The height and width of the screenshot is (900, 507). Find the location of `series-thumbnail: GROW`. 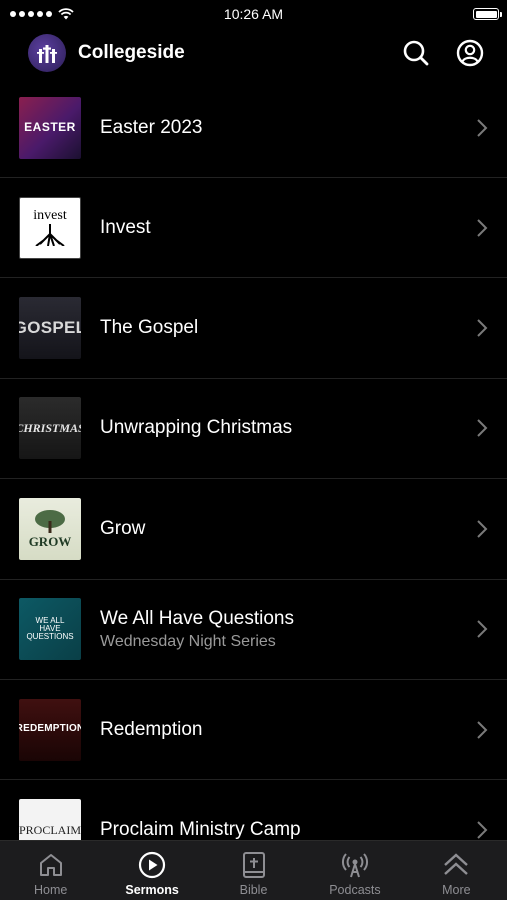

series-thumbnail: GROW is located at coordinates (50, 528).